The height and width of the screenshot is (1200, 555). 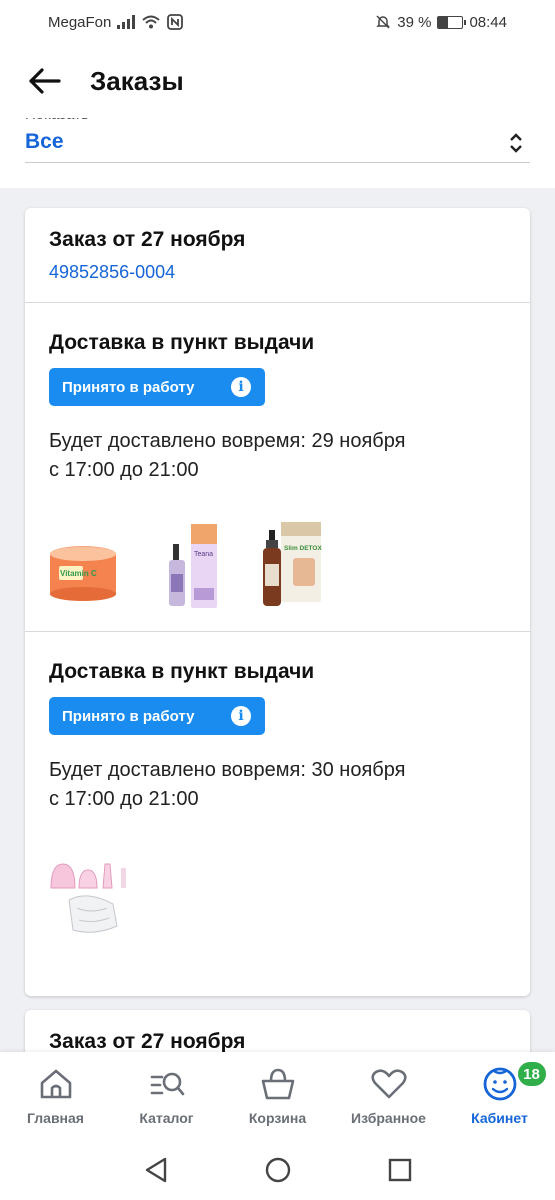 I want to click on order-header: Заказ от 27 ноября 49852856-0004, so click(x=277, y=255).